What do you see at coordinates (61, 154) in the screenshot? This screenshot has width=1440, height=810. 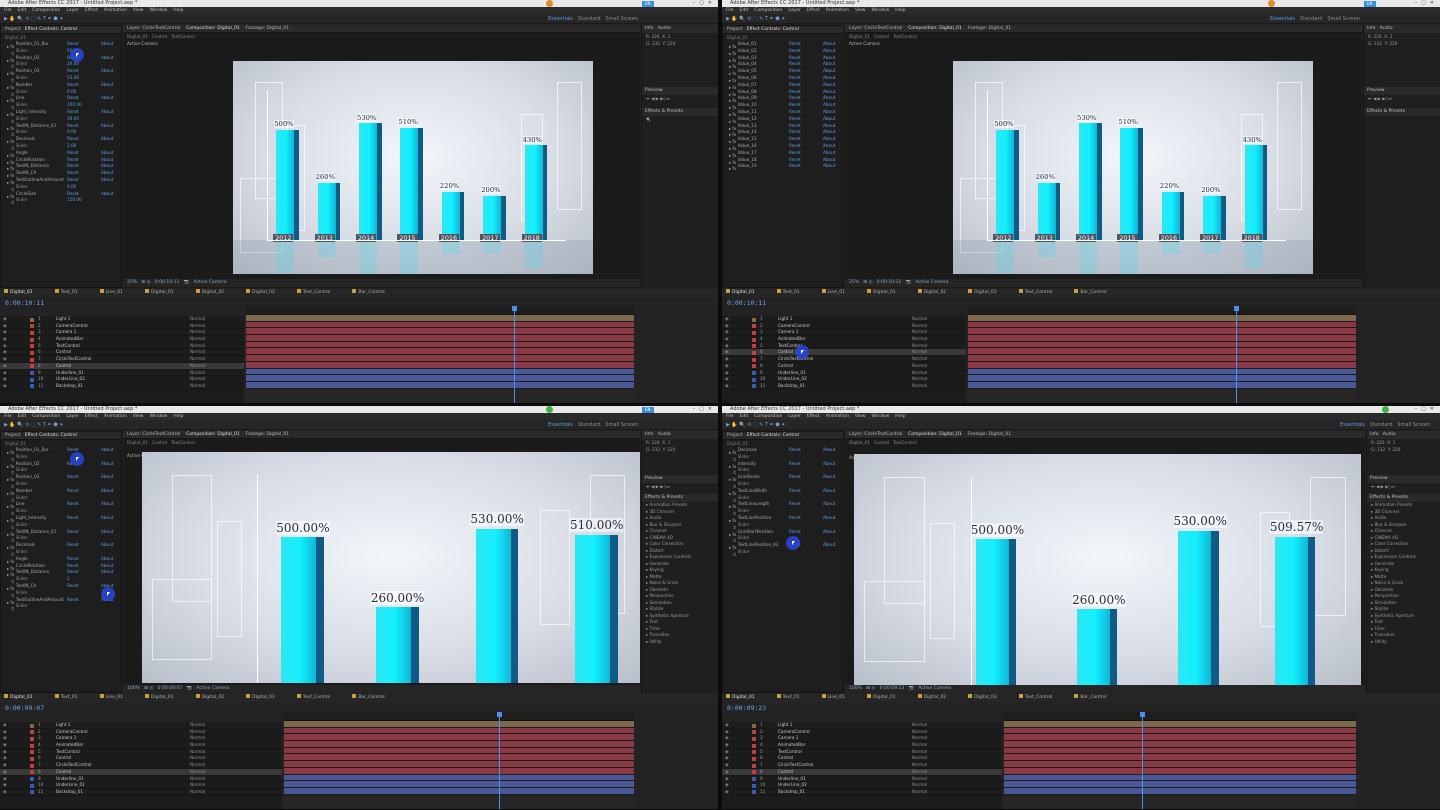 I see `effect-row: ▸ fx Angle Reset About` at bounding box center [61, 154].